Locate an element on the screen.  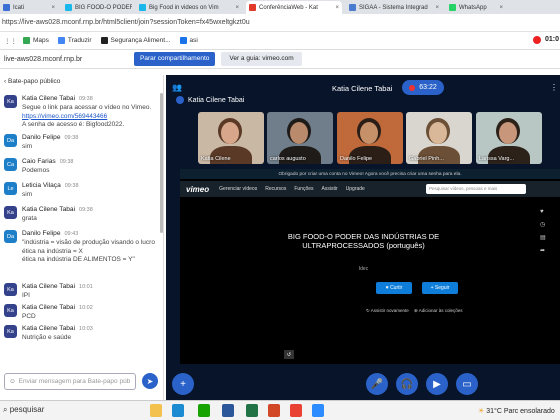
chat-header: ‹ Bate-papo público is located at coordinates (32, 81).